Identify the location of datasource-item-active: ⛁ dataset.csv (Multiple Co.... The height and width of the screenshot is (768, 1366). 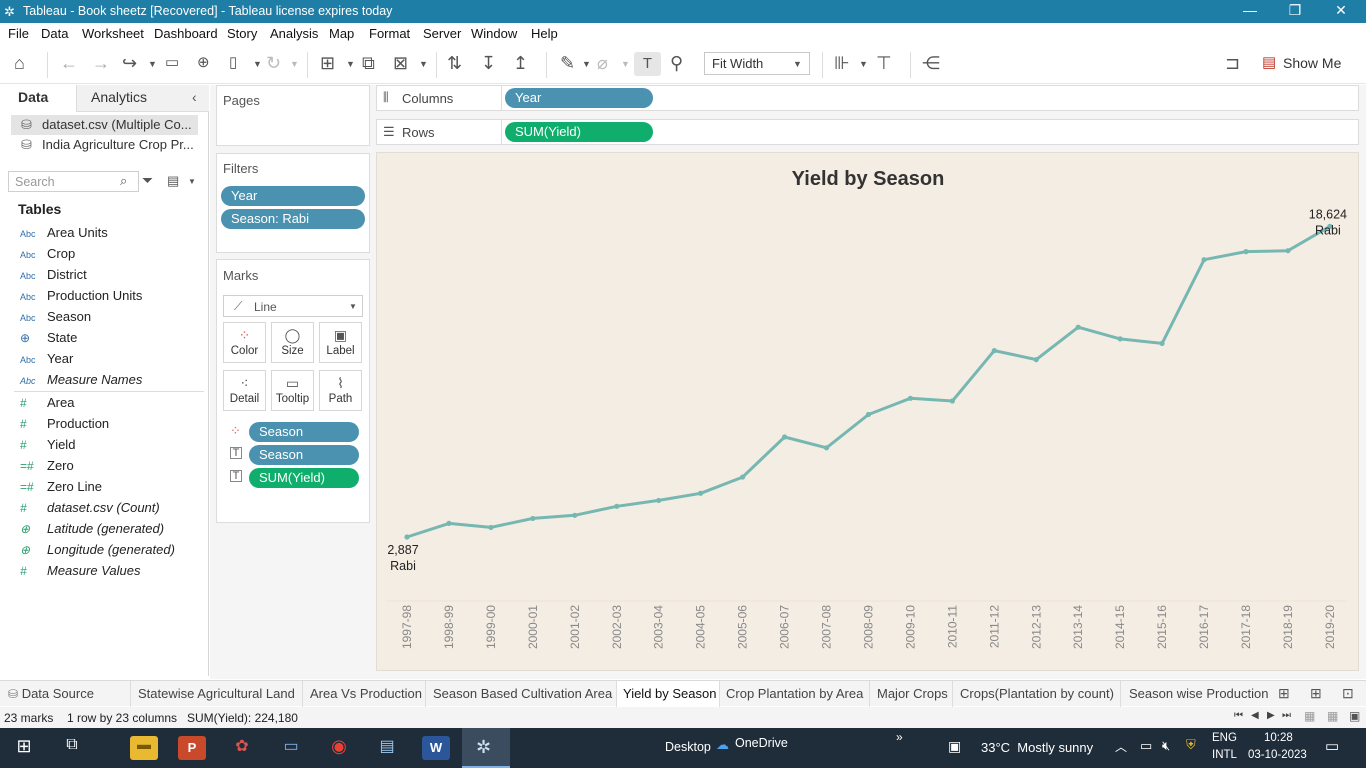
(104, 125).